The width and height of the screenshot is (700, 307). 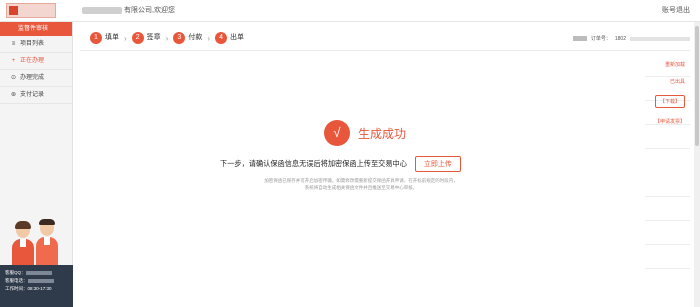 What do you see at coordinates (16, 288) in the screenshot?
I see `support-hours-label: 工作时间：` at bounding box center [16, 288].